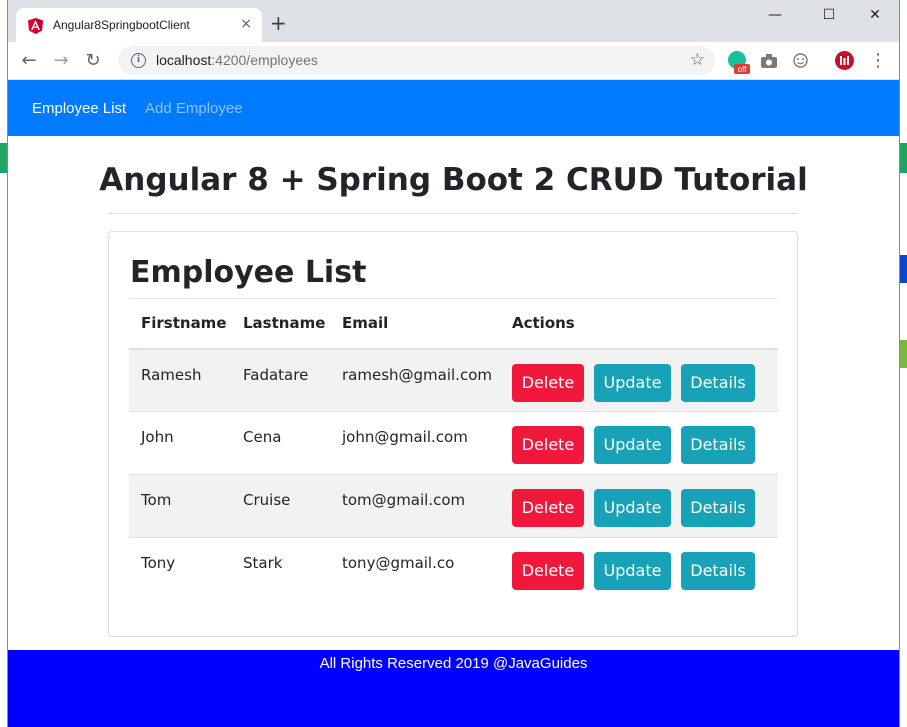  What do you see at coordinates (180, 380) in the screenshot?
I see `cell-firstname: Ramesh` at bounding box center [180, 380].